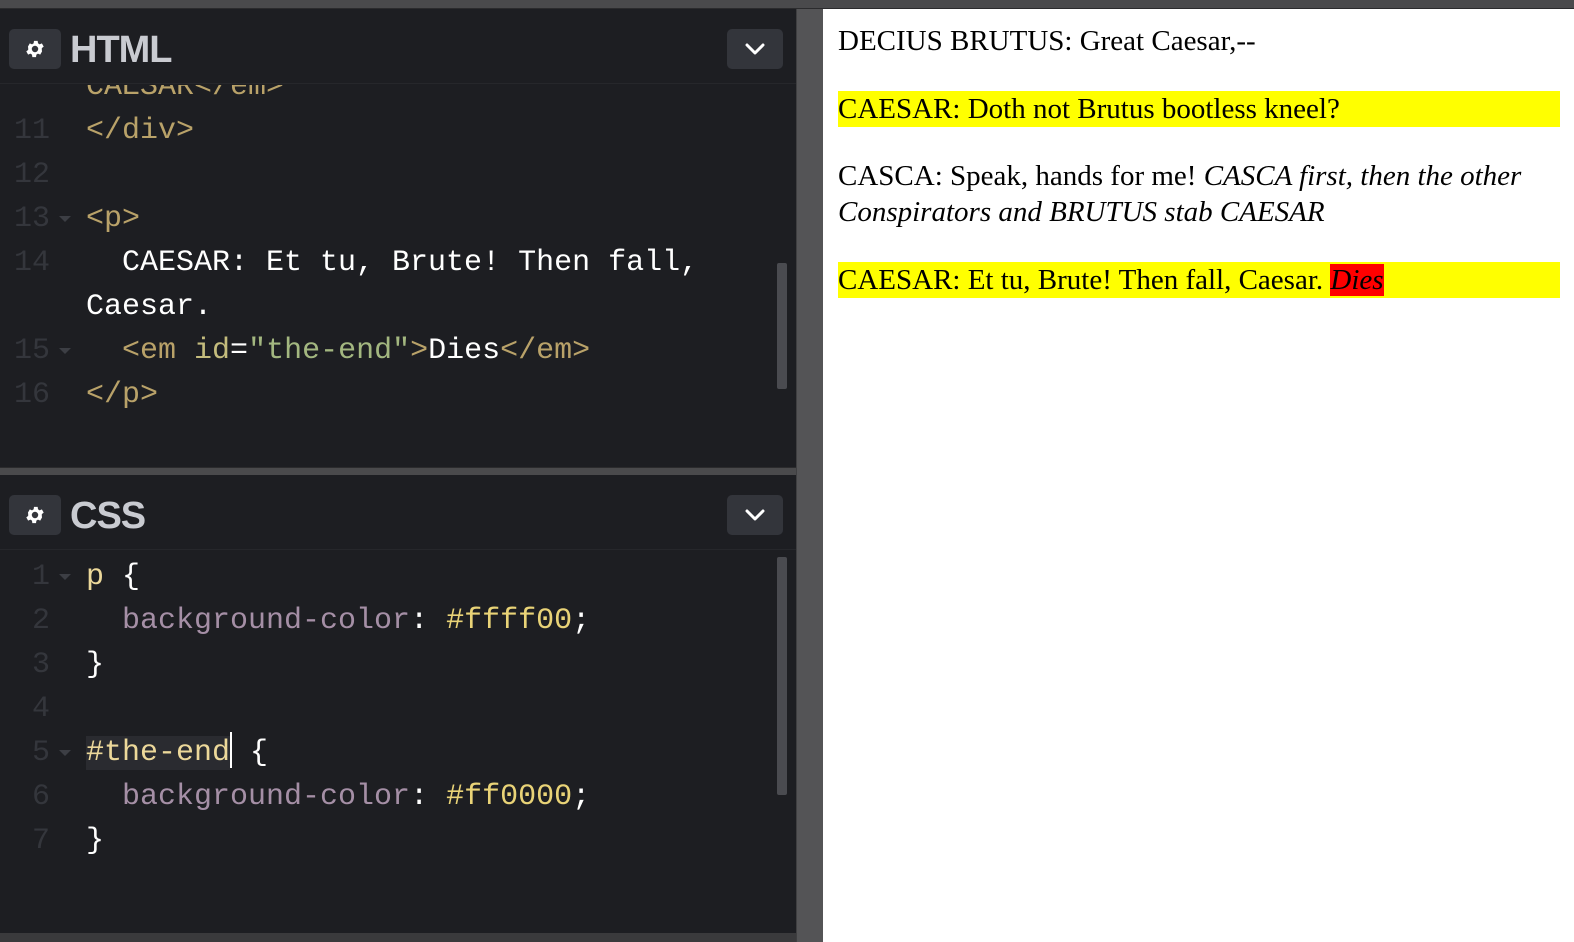 The width and height of the screenshot is (1574, 942). What do you see at coordinates (390, 665) in the screenshot?
I see `code-line: 3}` at bounding box center [390, 665].